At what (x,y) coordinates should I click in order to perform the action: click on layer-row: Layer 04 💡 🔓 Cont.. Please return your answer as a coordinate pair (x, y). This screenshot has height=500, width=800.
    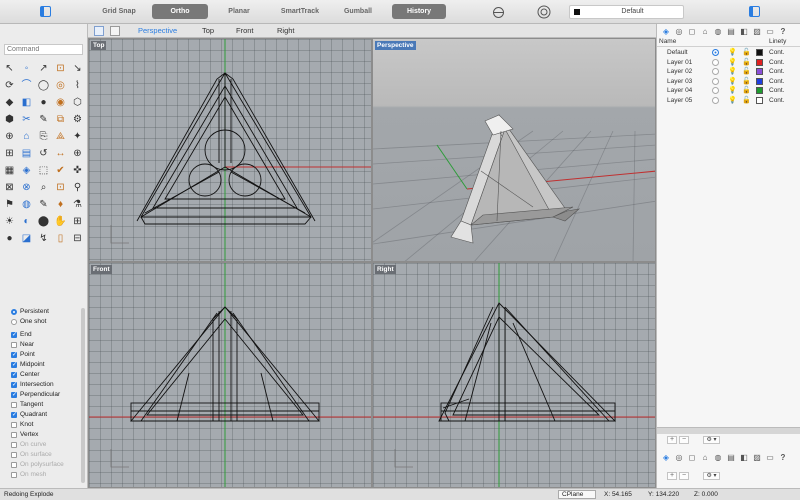
    Looking at the image, I should click on (728, 90).